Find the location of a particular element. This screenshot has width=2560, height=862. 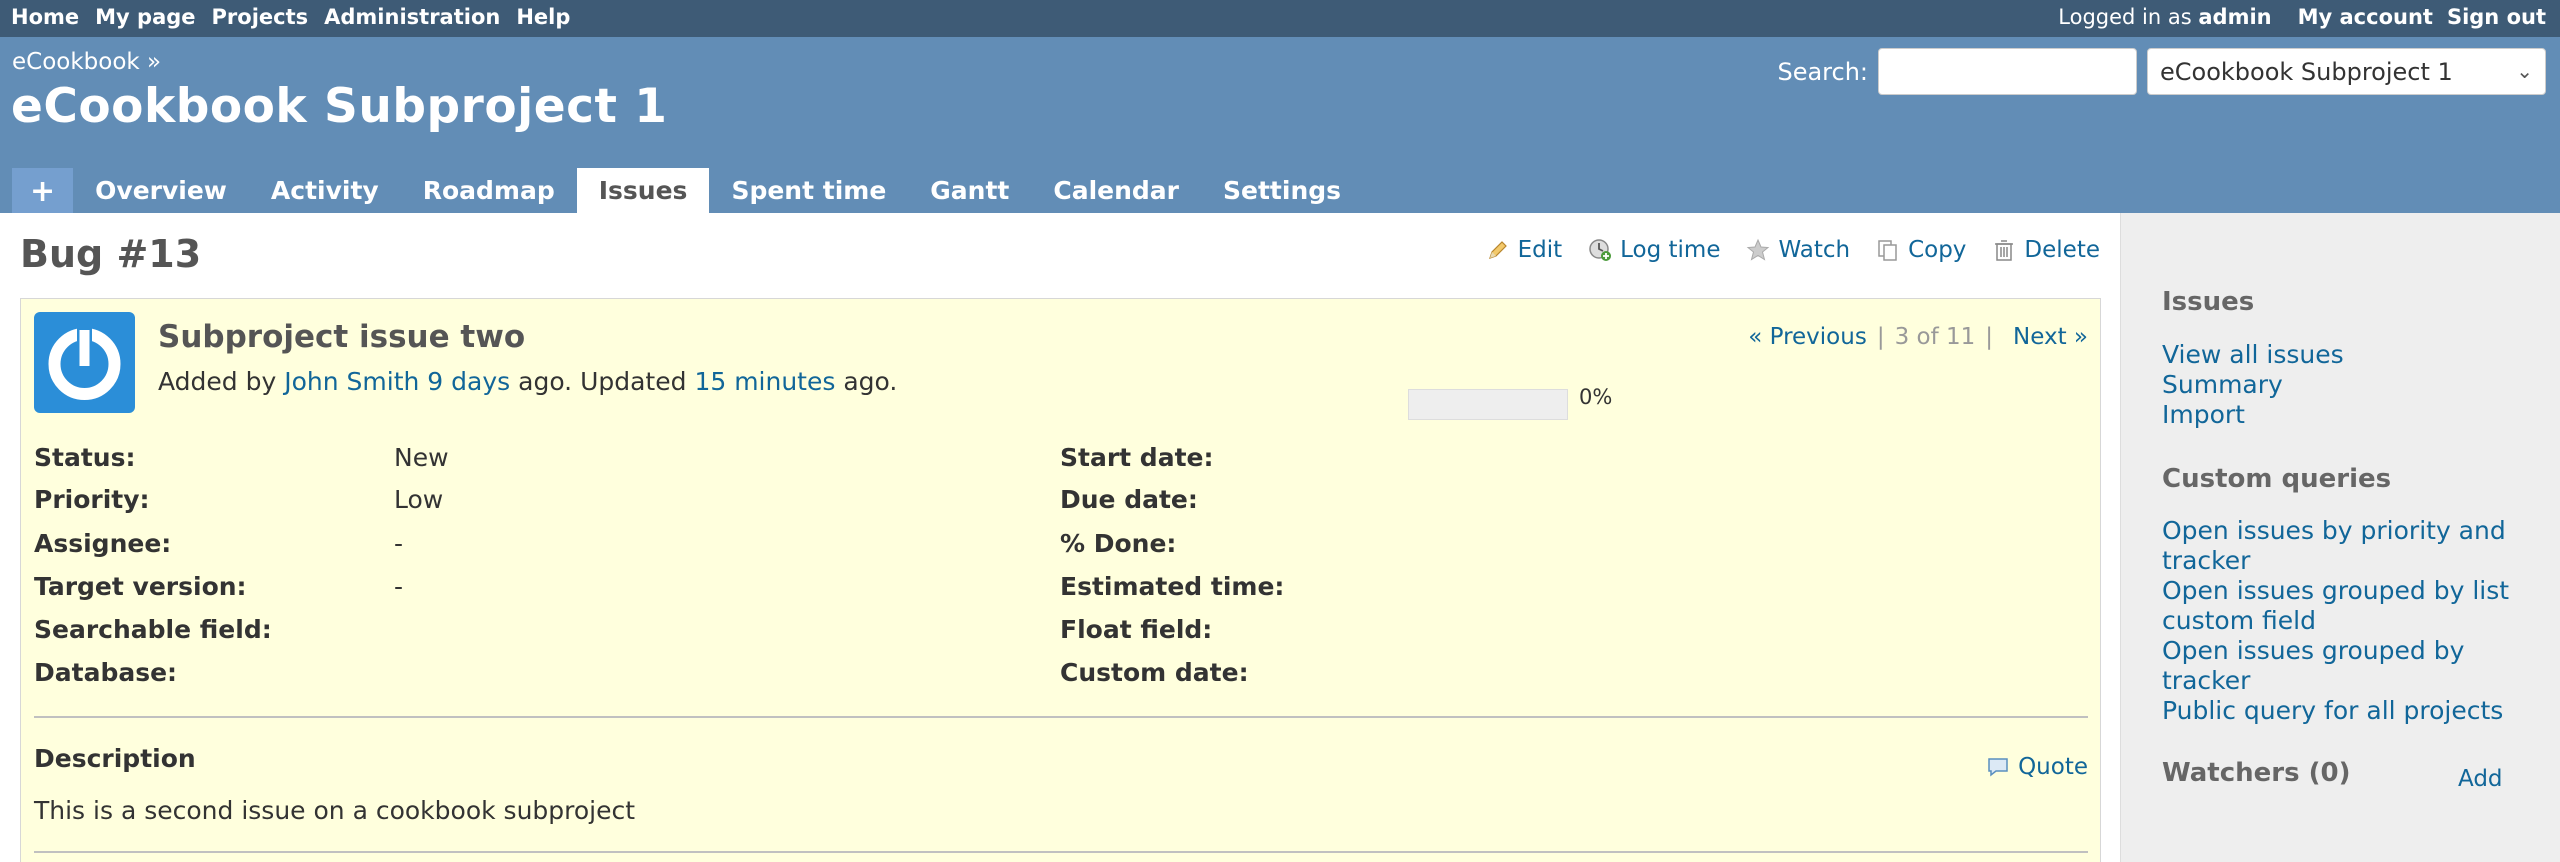

status-value: New is located at coordinates (421, 457).